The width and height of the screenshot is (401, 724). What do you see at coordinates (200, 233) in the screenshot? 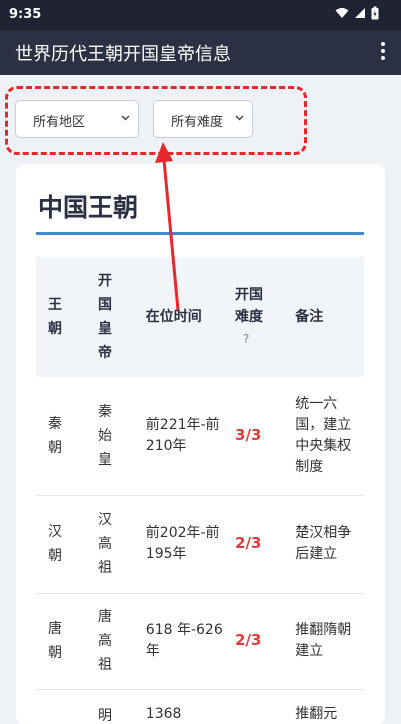
I see `title-underline` at bounding box center [200, 233].